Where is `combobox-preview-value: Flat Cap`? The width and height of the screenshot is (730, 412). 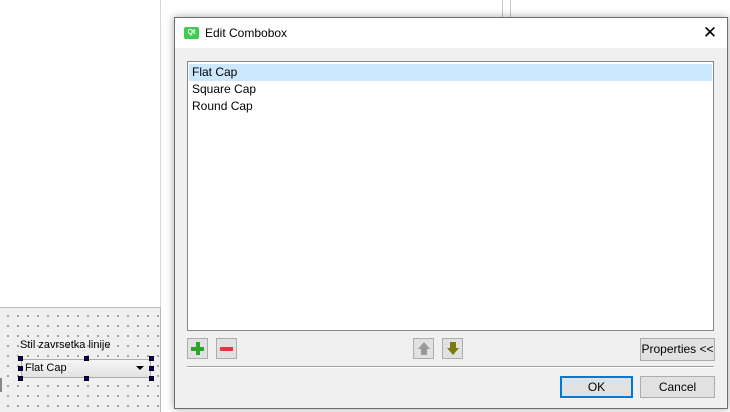
combobox-preview-value: Flat Cap is located at coordinates (46, 368).